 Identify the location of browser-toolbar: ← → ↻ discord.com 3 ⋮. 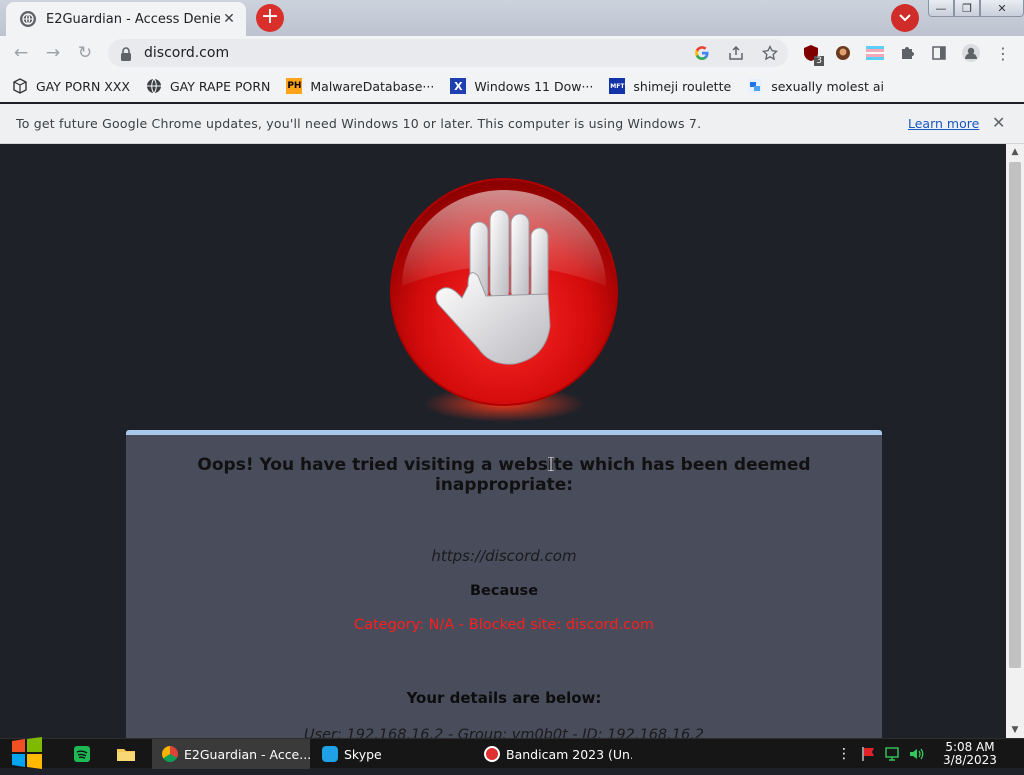
(512, 53).